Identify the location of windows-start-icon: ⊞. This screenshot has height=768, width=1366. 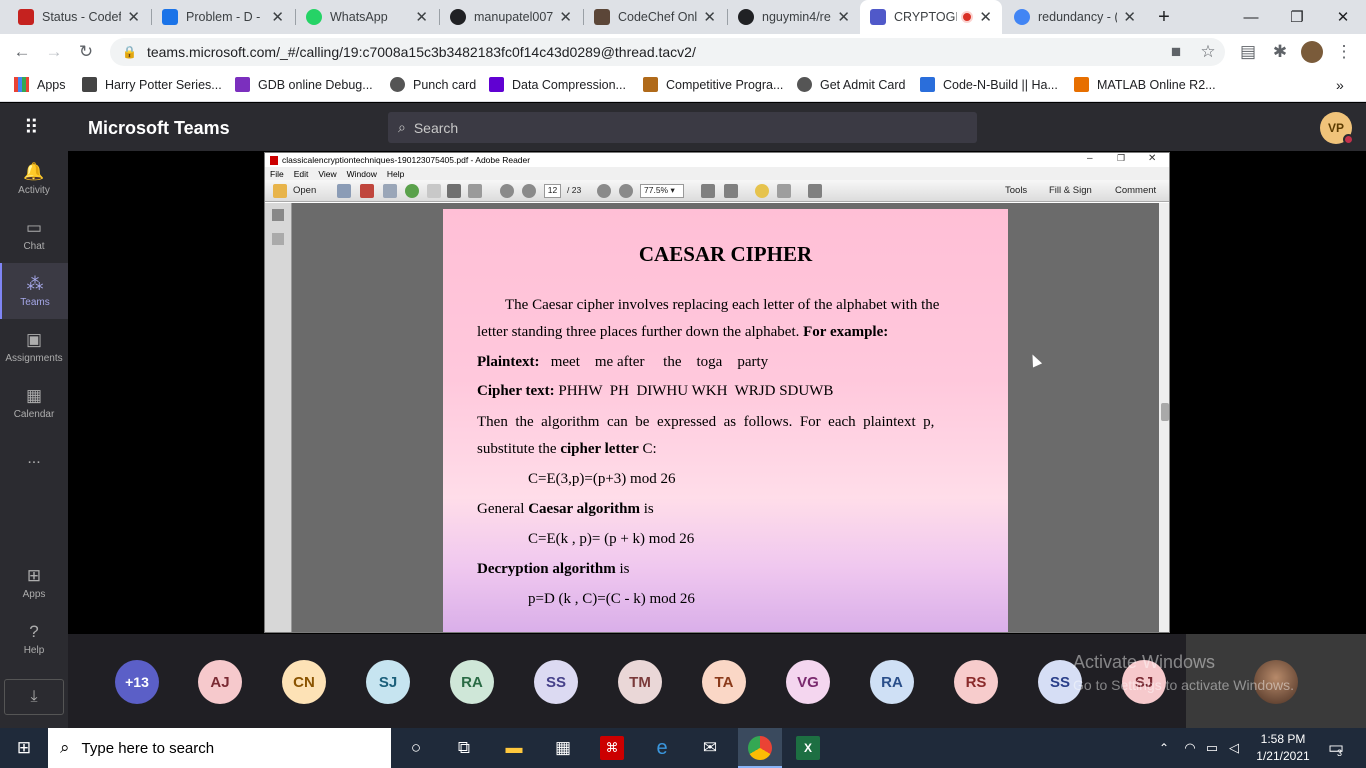
(24, 748).